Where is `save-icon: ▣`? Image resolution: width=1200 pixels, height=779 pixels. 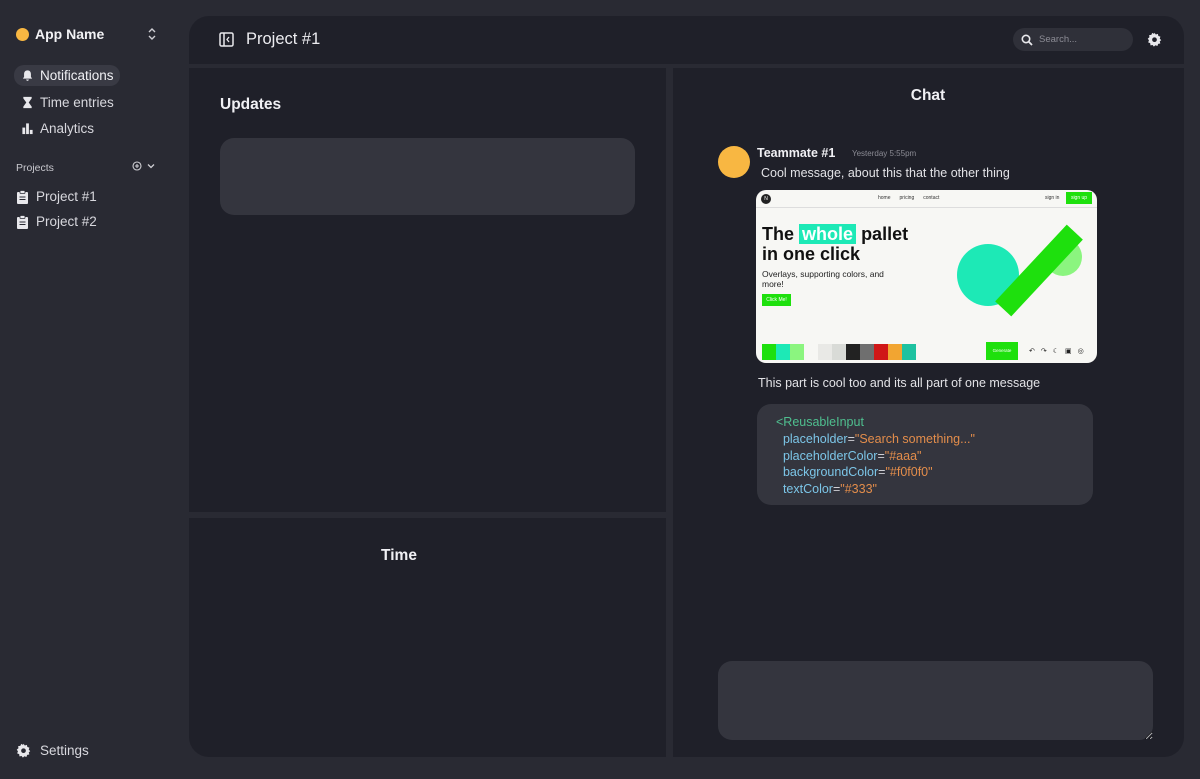
save-icon: ▣ is located at coordinates (1068, 351).